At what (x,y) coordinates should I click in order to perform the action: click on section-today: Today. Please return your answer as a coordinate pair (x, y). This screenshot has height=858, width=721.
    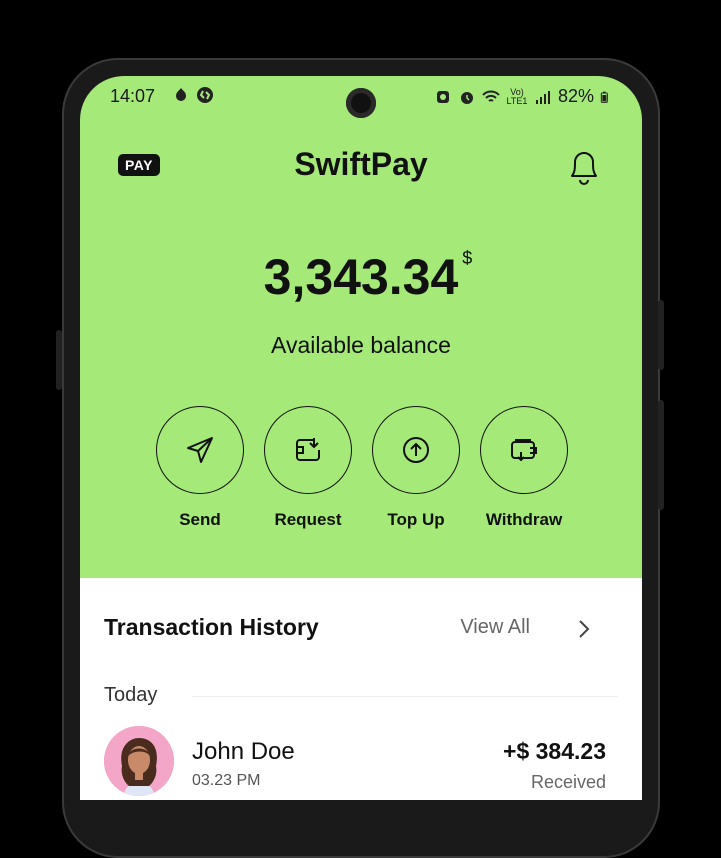
    Looking at the image, I should click on (131, 695).